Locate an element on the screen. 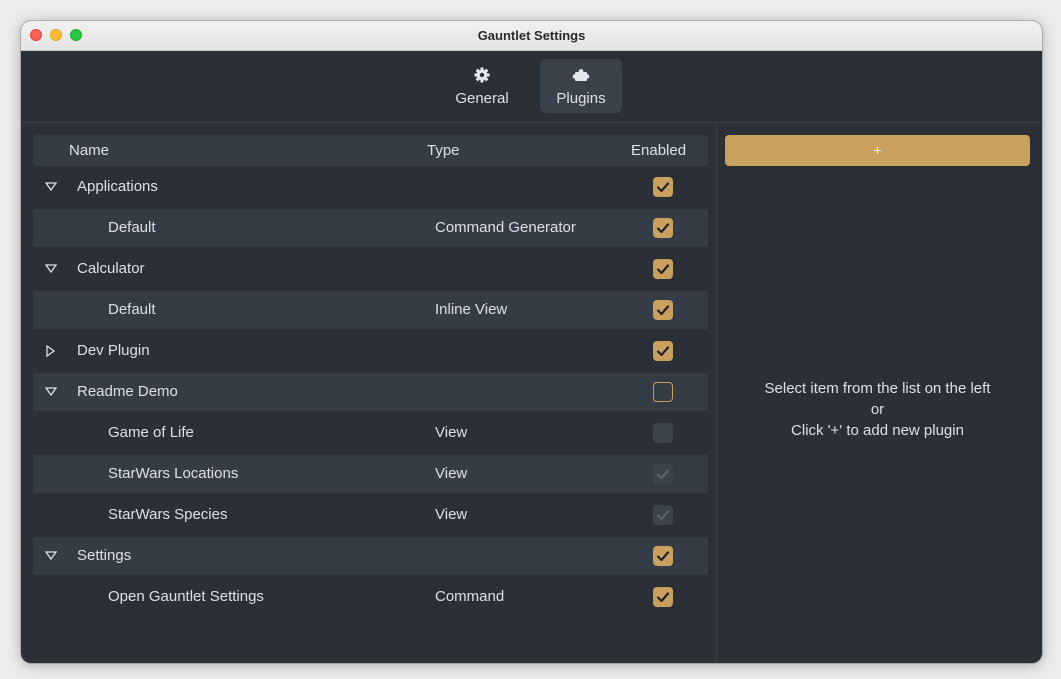  plugin-row-open-gauntlet-settings: Open Gauntlet Settings Command is located at coordinates (370, 597).